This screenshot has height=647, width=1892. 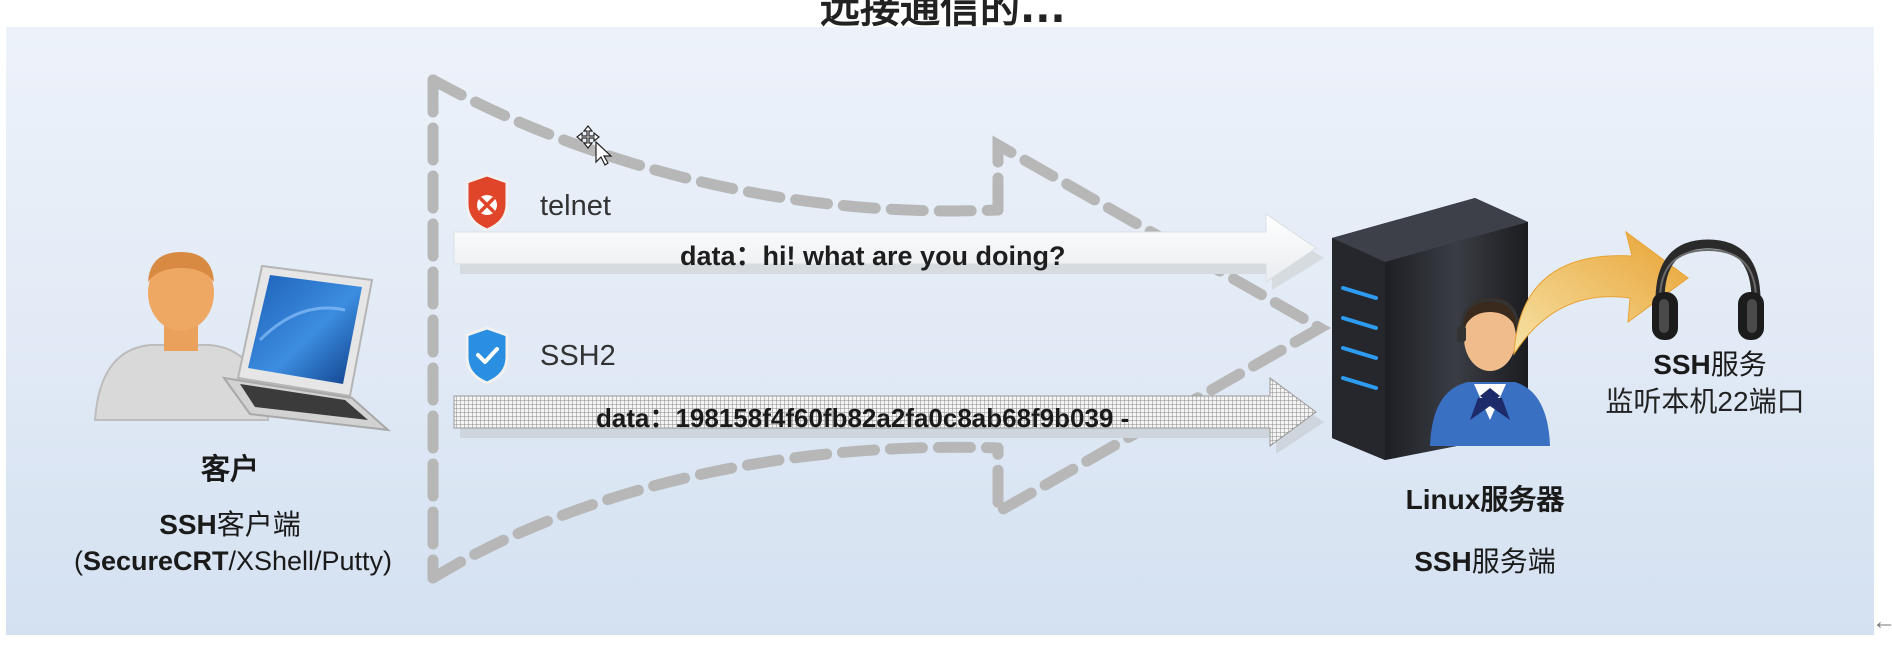 What do you see at coordinates (873, 256) in the screenshot?
I see `telnet-data-text: data：hi! what are you doing?` at bounding box center [873, 256].